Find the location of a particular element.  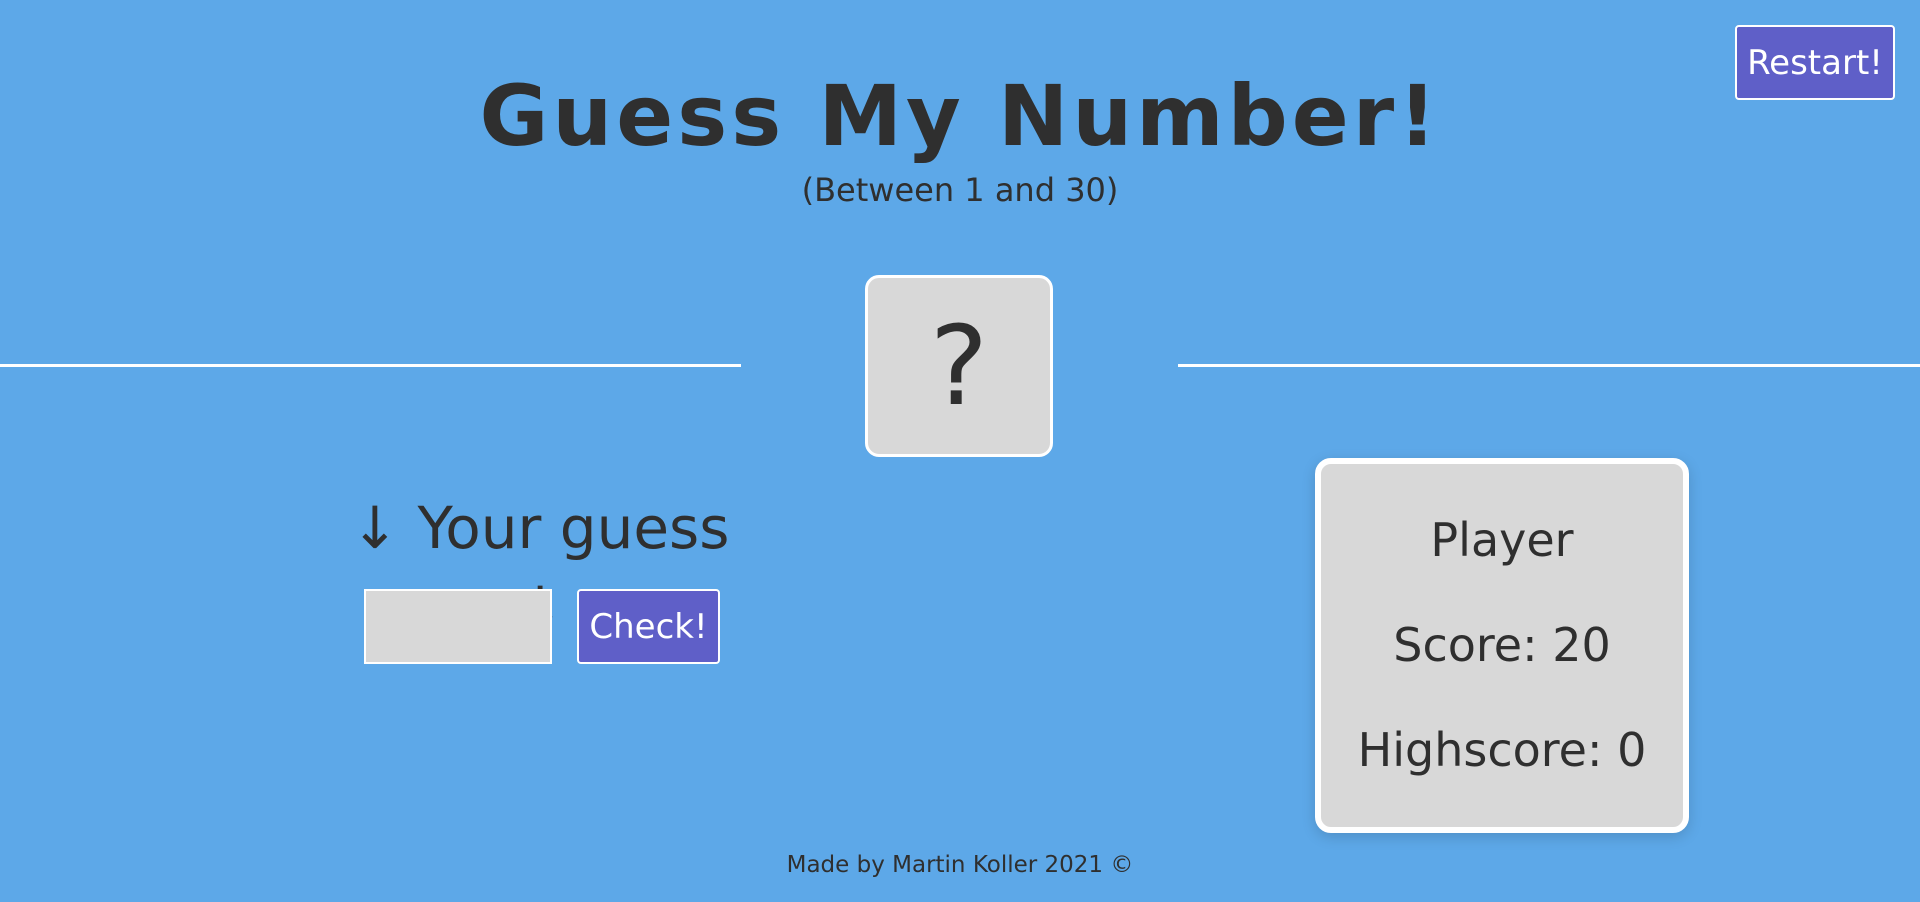

check-button: Check! is located at coordinates (648, 626).